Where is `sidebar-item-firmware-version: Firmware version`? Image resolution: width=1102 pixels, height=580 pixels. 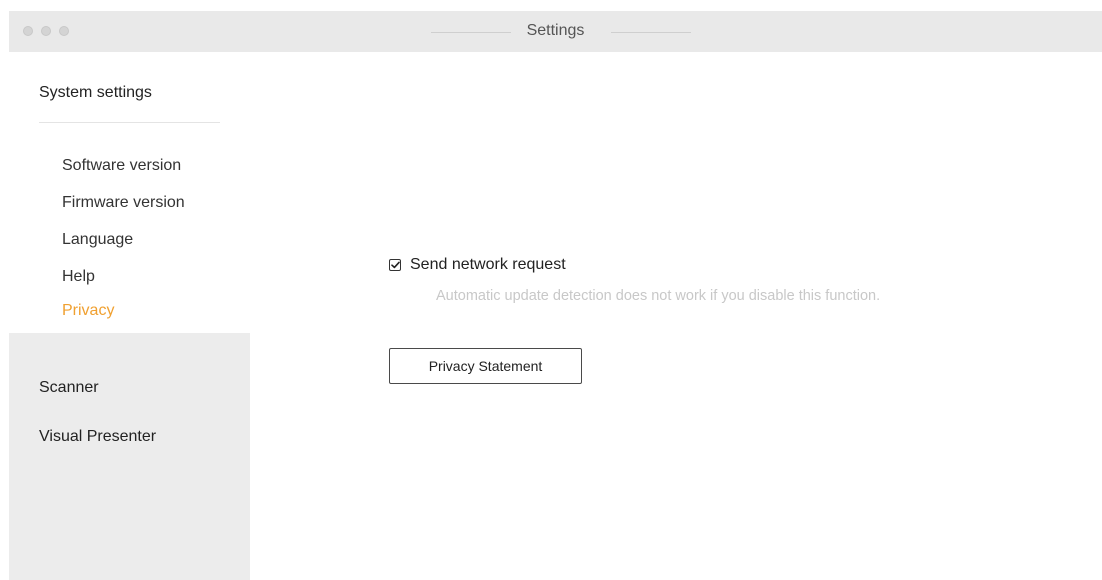 sidebar-item-firmware-version: Firmware version is located at coordinates (123, 203).